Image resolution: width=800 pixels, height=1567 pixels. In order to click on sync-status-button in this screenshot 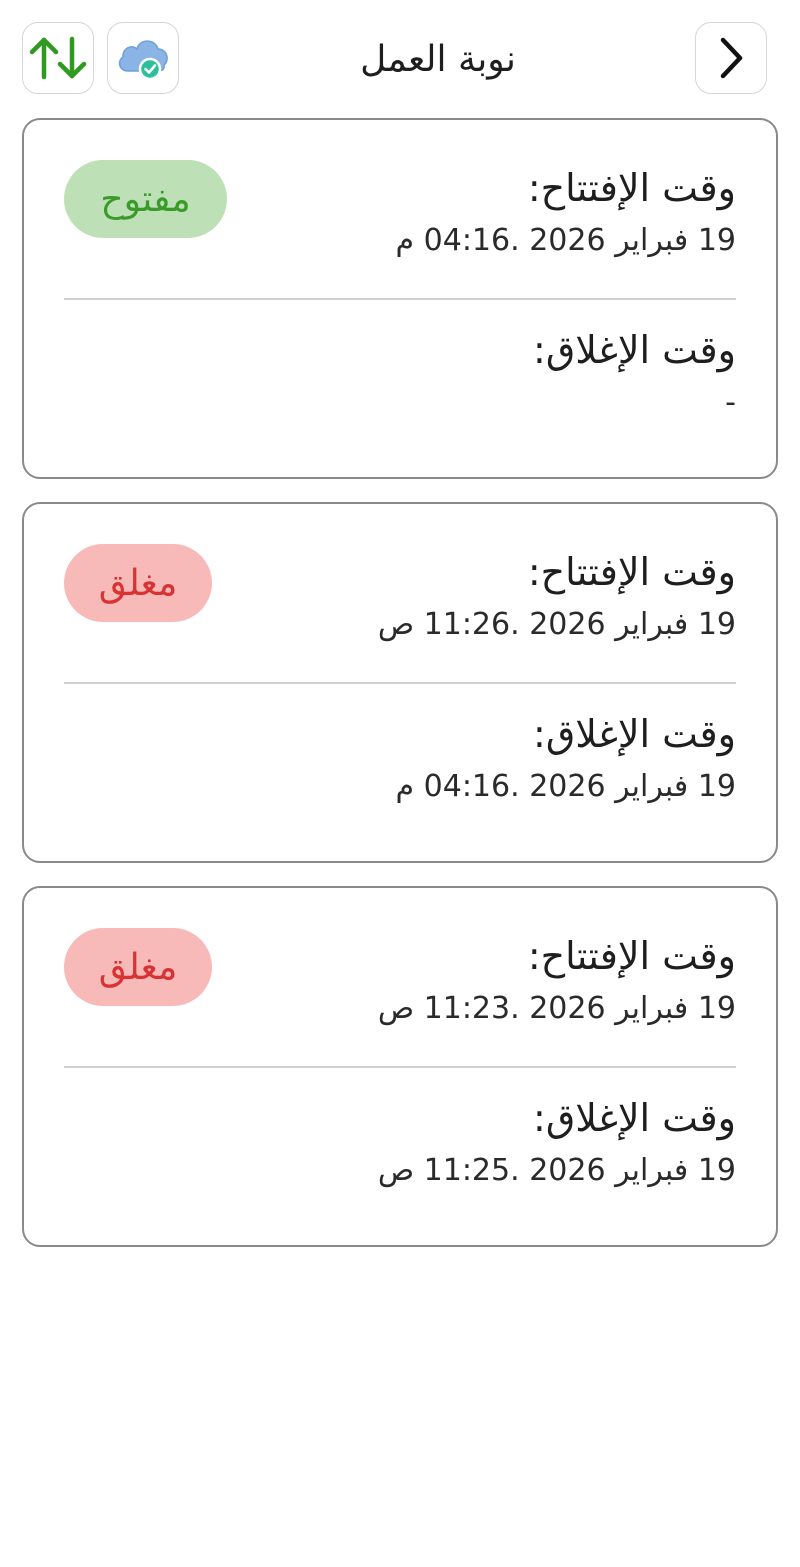, I will do `click(143, 58)`.